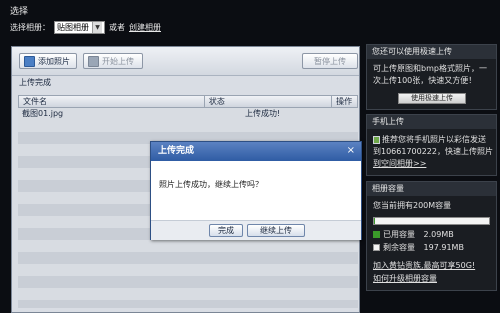 This screenshot has height=313, width=500. What do you see at coordinates (29, 61) in the screenshot?
I see `add-photo-icon` at bounding box center [29, 61].